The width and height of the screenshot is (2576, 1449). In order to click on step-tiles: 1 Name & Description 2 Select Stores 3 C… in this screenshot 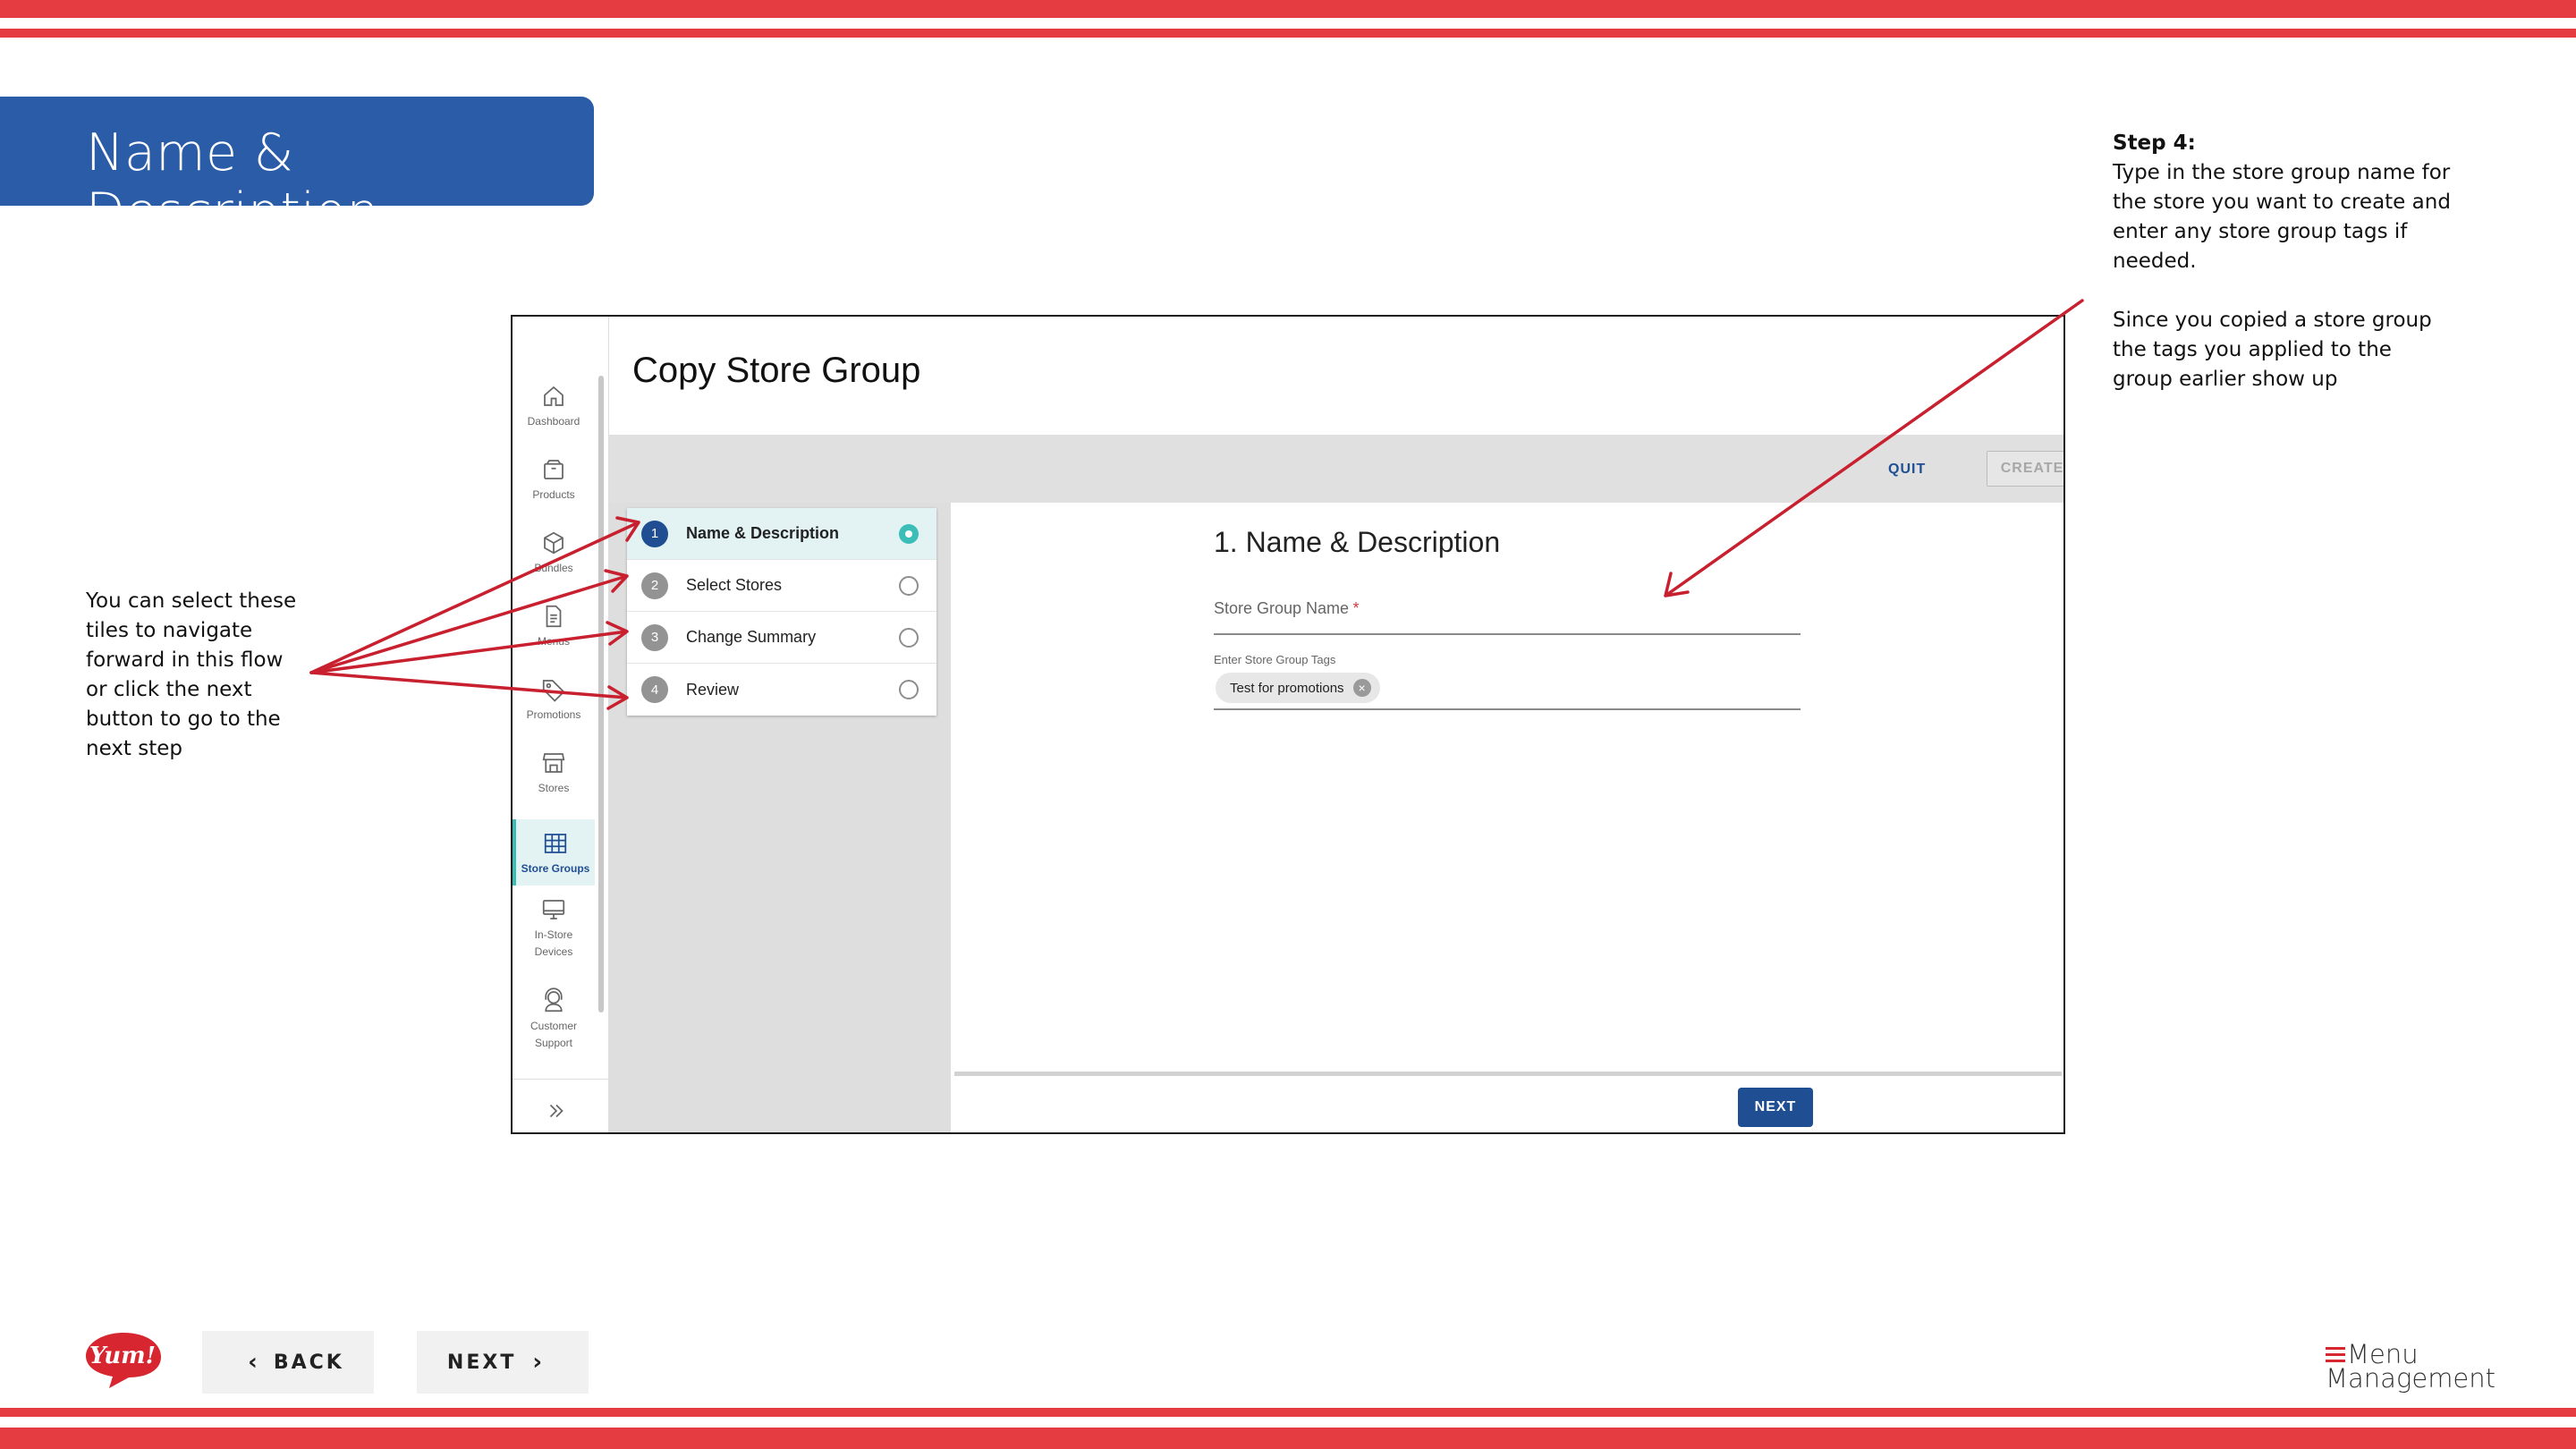, I will do `click(781, 612)`.